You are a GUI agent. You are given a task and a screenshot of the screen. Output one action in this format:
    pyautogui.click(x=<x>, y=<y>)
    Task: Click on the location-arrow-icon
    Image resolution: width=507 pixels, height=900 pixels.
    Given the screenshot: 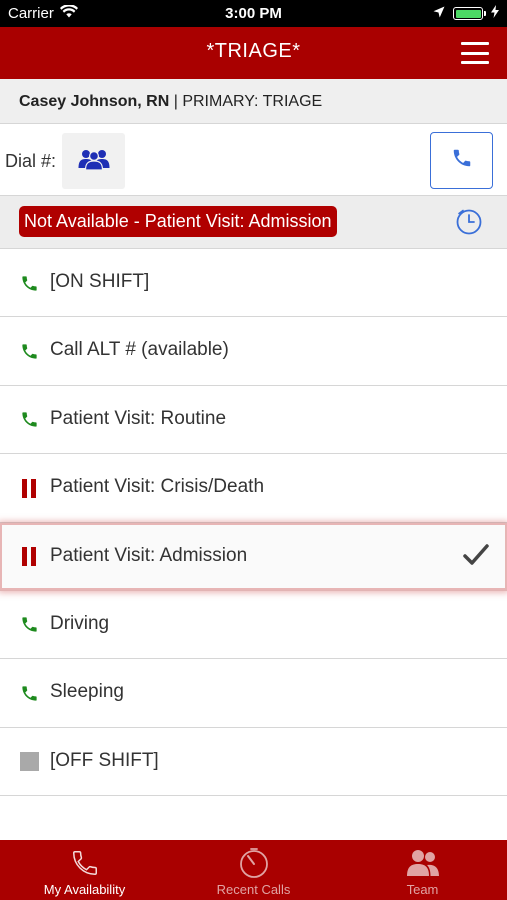 What is the action you would take?
    pyautogui.click(x=439, y=13)
    